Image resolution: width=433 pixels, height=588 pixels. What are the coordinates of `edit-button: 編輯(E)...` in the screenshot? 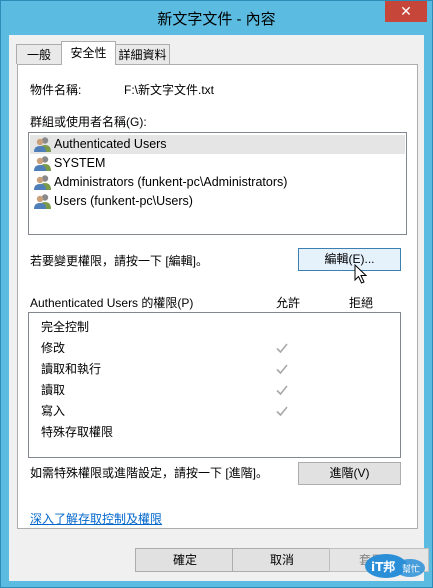 It's located at (349, 259).